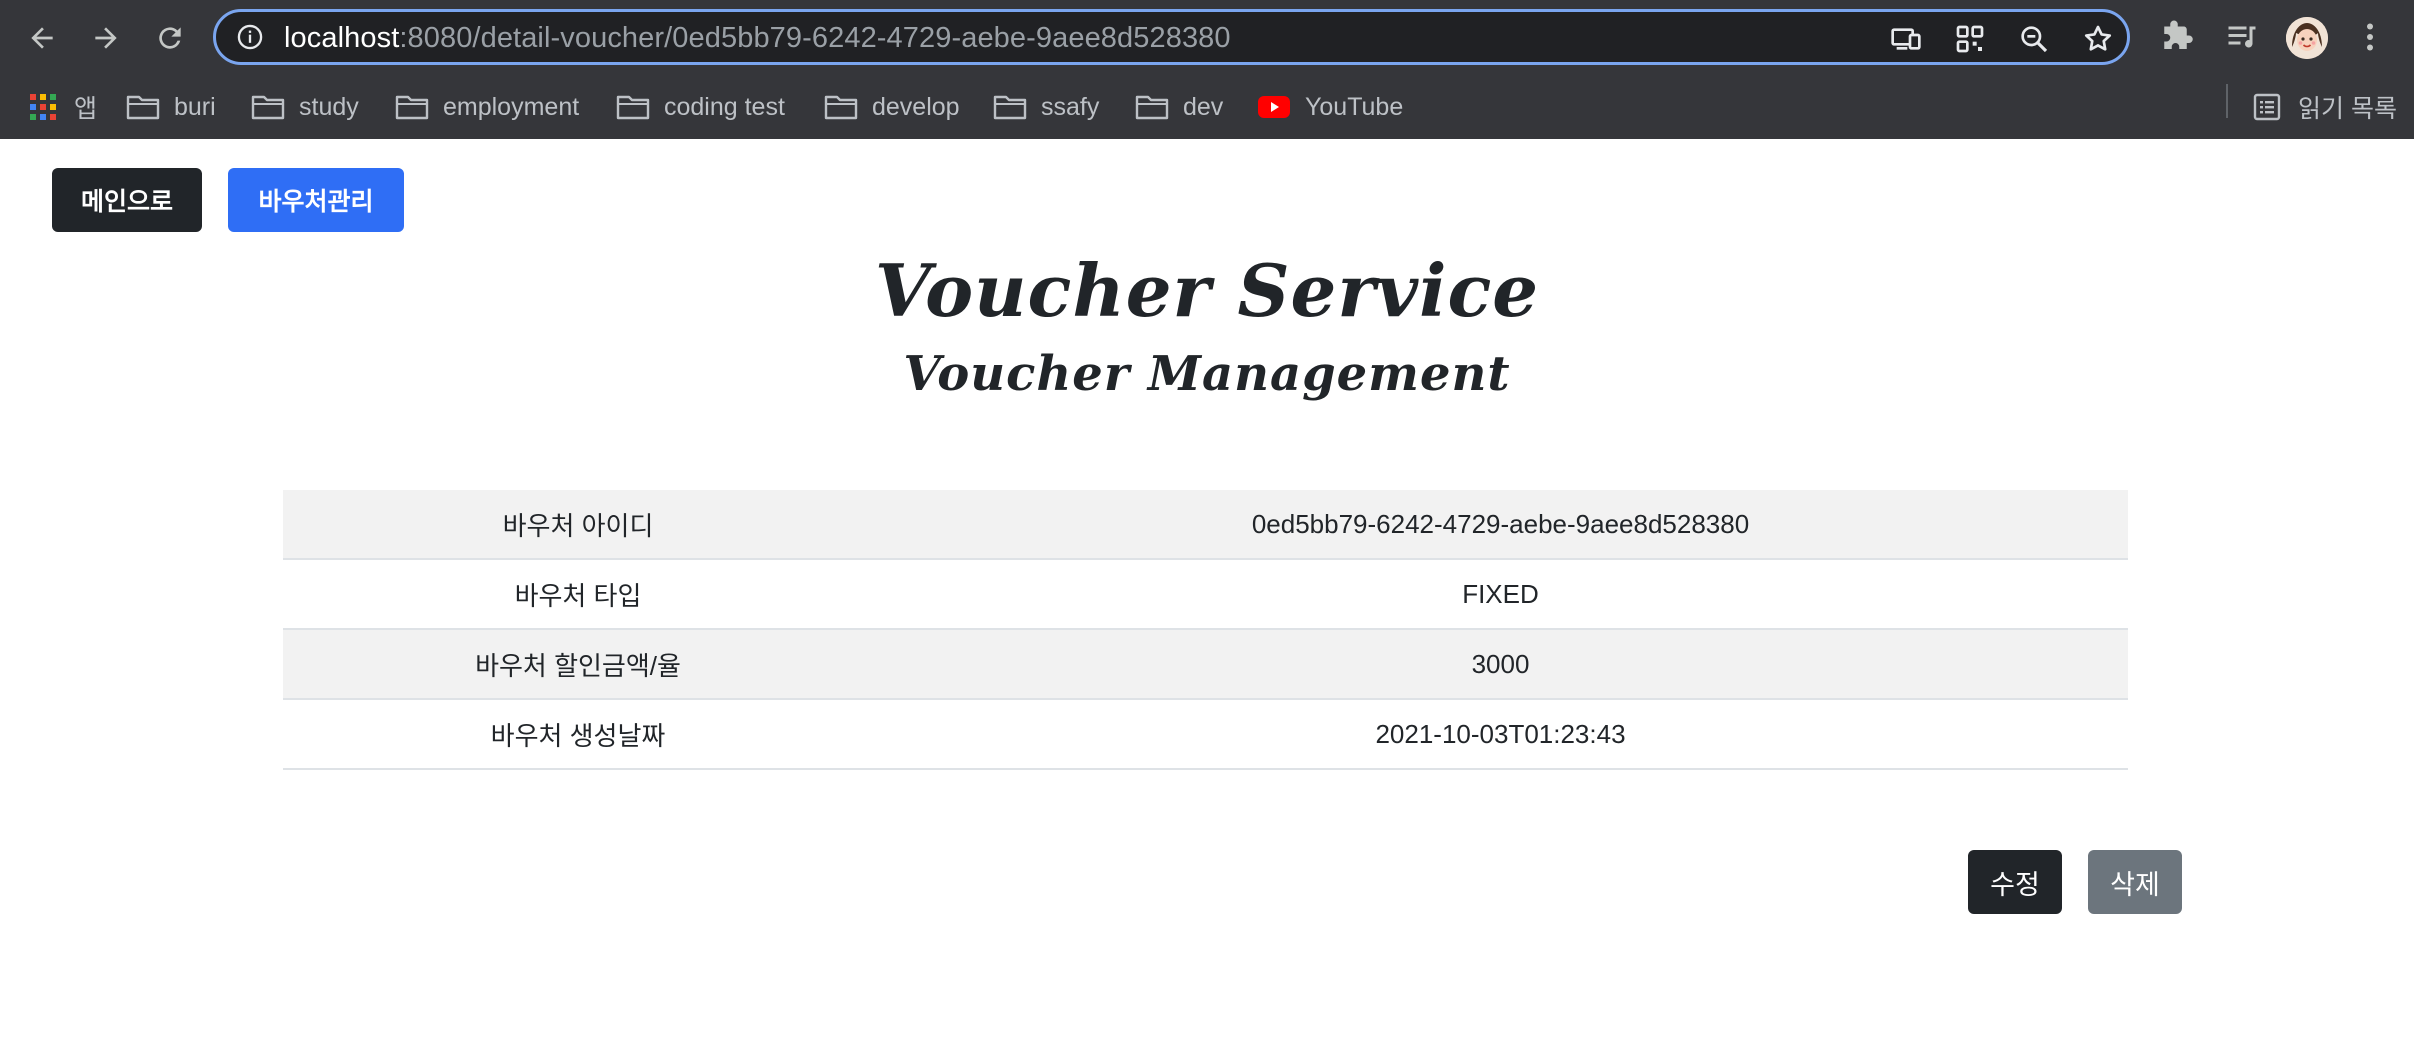  I want to click on url-host: localhost, so click(342, 38).